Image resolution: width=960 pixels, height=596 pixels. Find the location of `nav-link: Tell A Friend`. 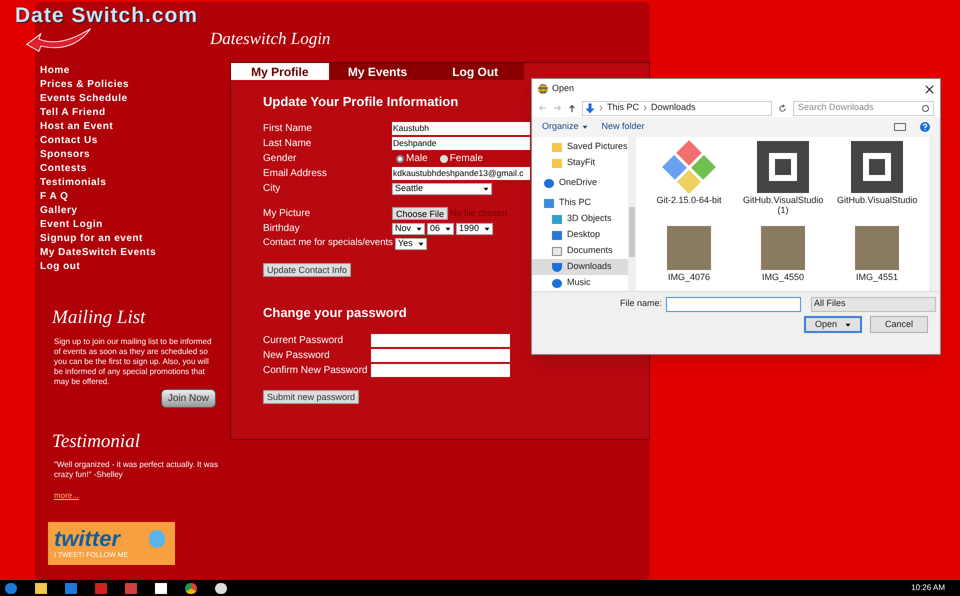

nav-link: Tell A Friend is located at coordinates (130, 113).